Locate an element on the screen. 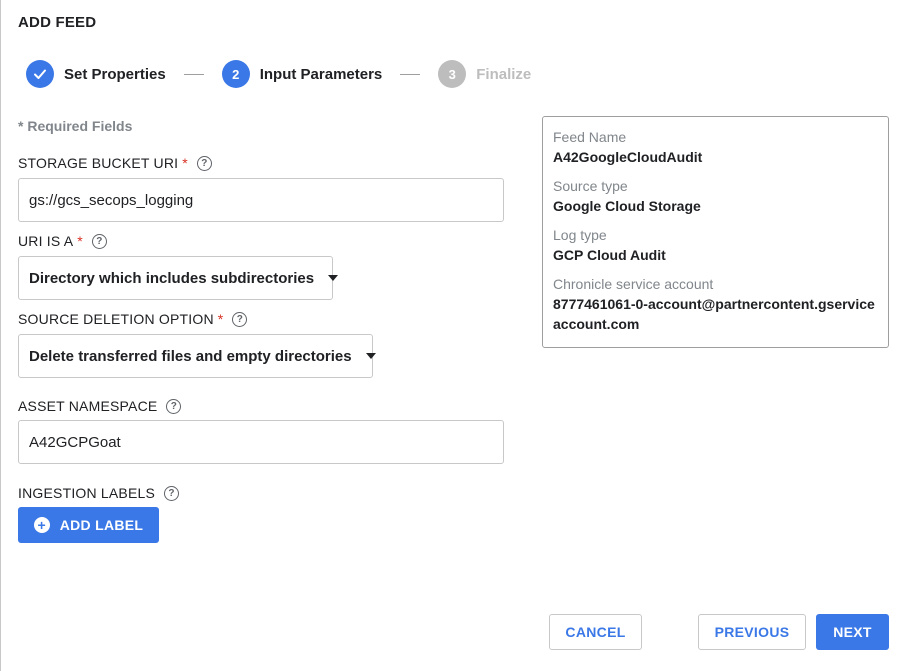  step-set-properties: Set Properties is located at coordinates (96, 74).